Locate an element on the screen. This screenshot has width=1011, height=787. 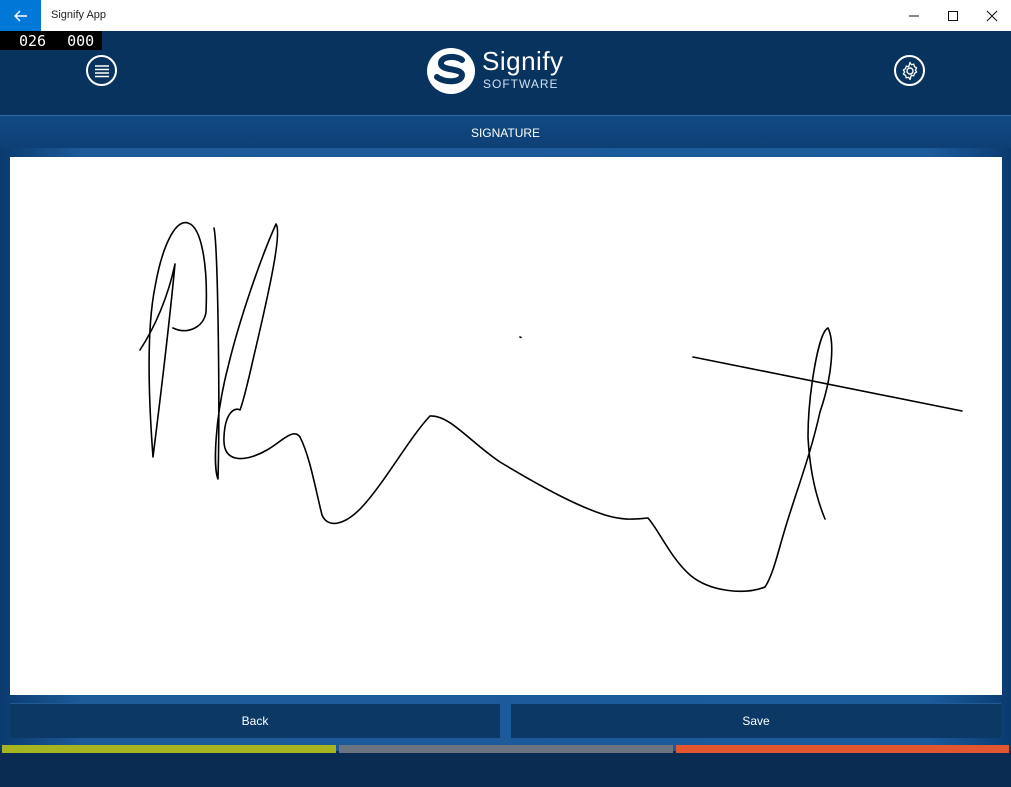
back-button-label: Back is located at coordinates (255, 721).